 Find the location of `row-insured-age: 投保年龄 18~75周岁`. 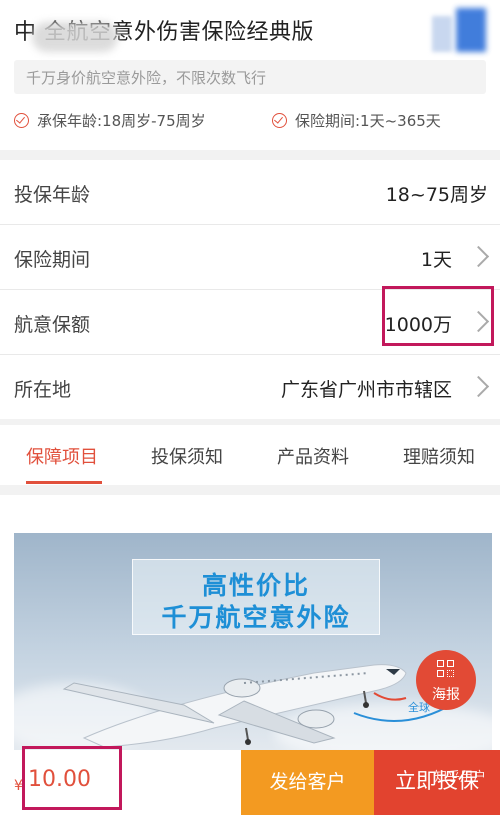

row-insured-age: 投保年龄 18~75周岁 is located at coordinates (250, 192).